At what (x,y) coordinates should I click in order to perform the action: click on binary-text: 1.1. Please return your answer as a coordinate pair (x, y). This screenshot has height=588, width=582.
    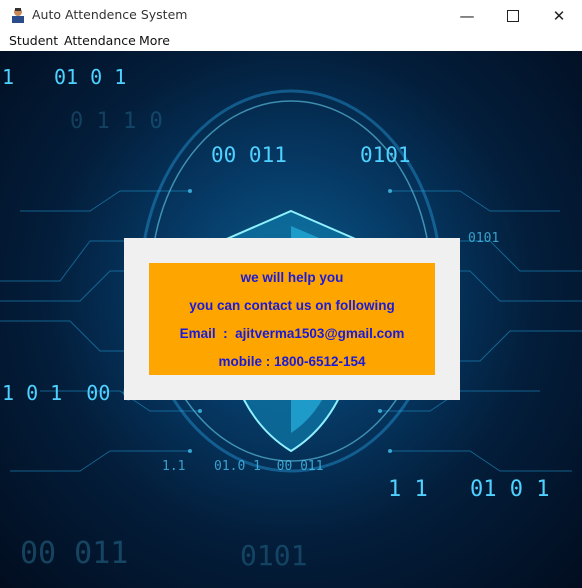
    Looking at the image, I should click on (174, 466).